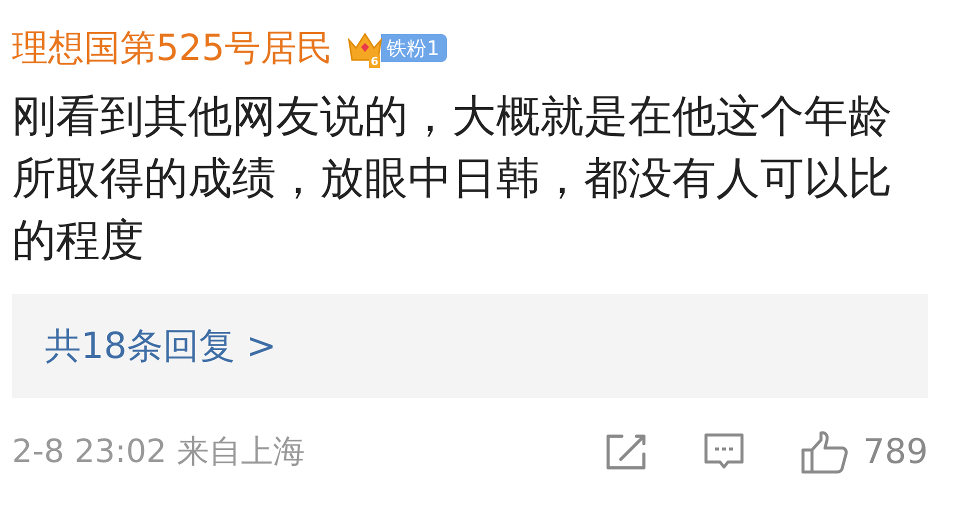 The image size is (971, 517). Describe the element at coordinates (414, 48) in the screenshot. I see `badge-label: 铁粉1` at that location.